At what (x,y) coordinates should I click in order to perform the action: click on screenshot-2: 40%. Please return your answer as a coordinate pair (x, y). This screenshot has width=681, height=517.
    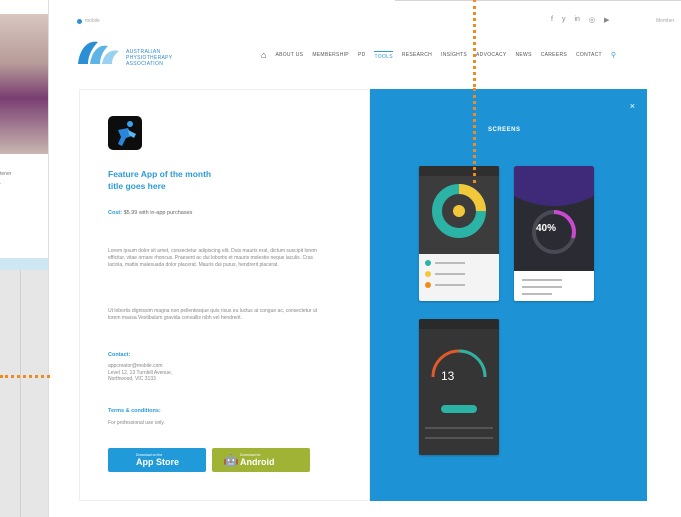
    Looking at the image, I should click on (554, 233).